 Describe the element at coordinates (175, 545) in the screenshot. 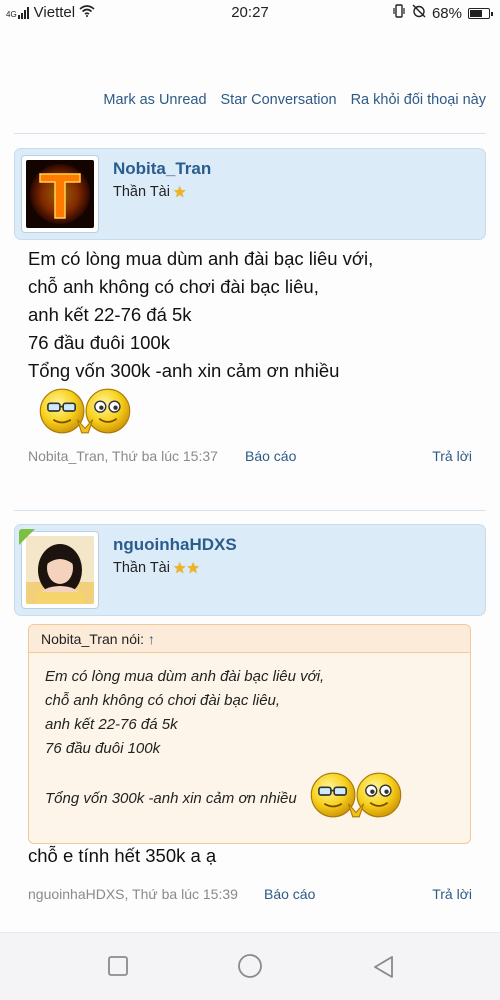

I see `username: nguoinhaHDXS` at that location.